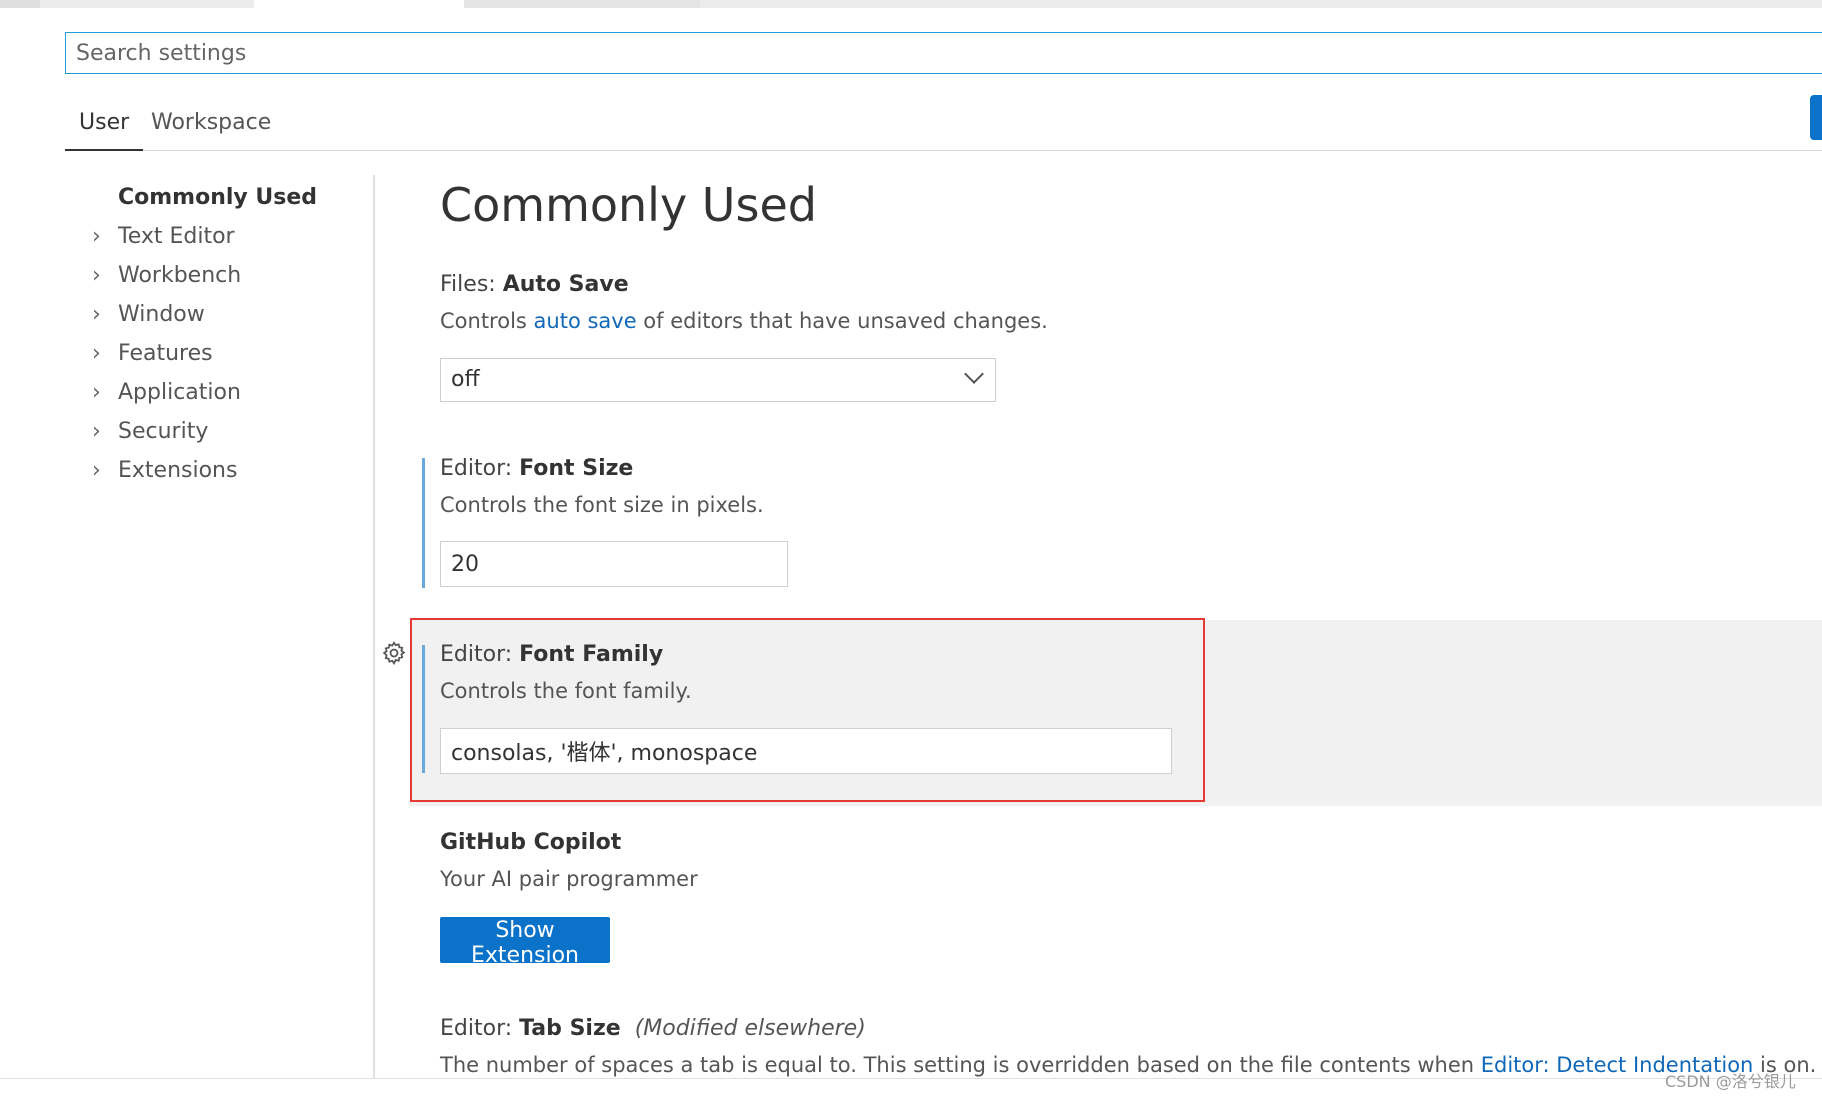 This screenshot has height=1101, width=1822. What do you see at coordinates (218, 197) in the screenshot?
I see `toc-item-label: Commonly Used` at bounding box center [218, 197].